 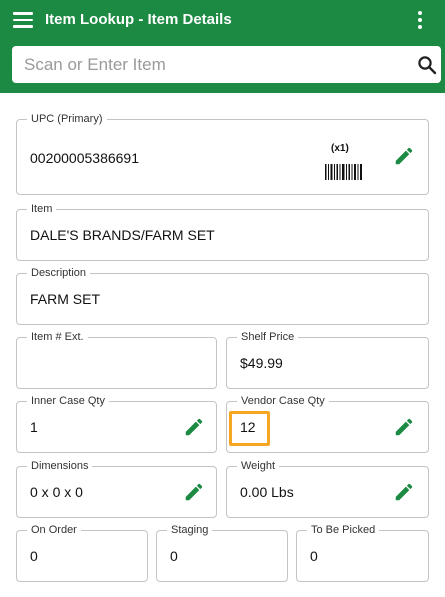 I want to click on item-field: Item DALE'S BRANDS/FARM SET, so click(x=222, y=231).